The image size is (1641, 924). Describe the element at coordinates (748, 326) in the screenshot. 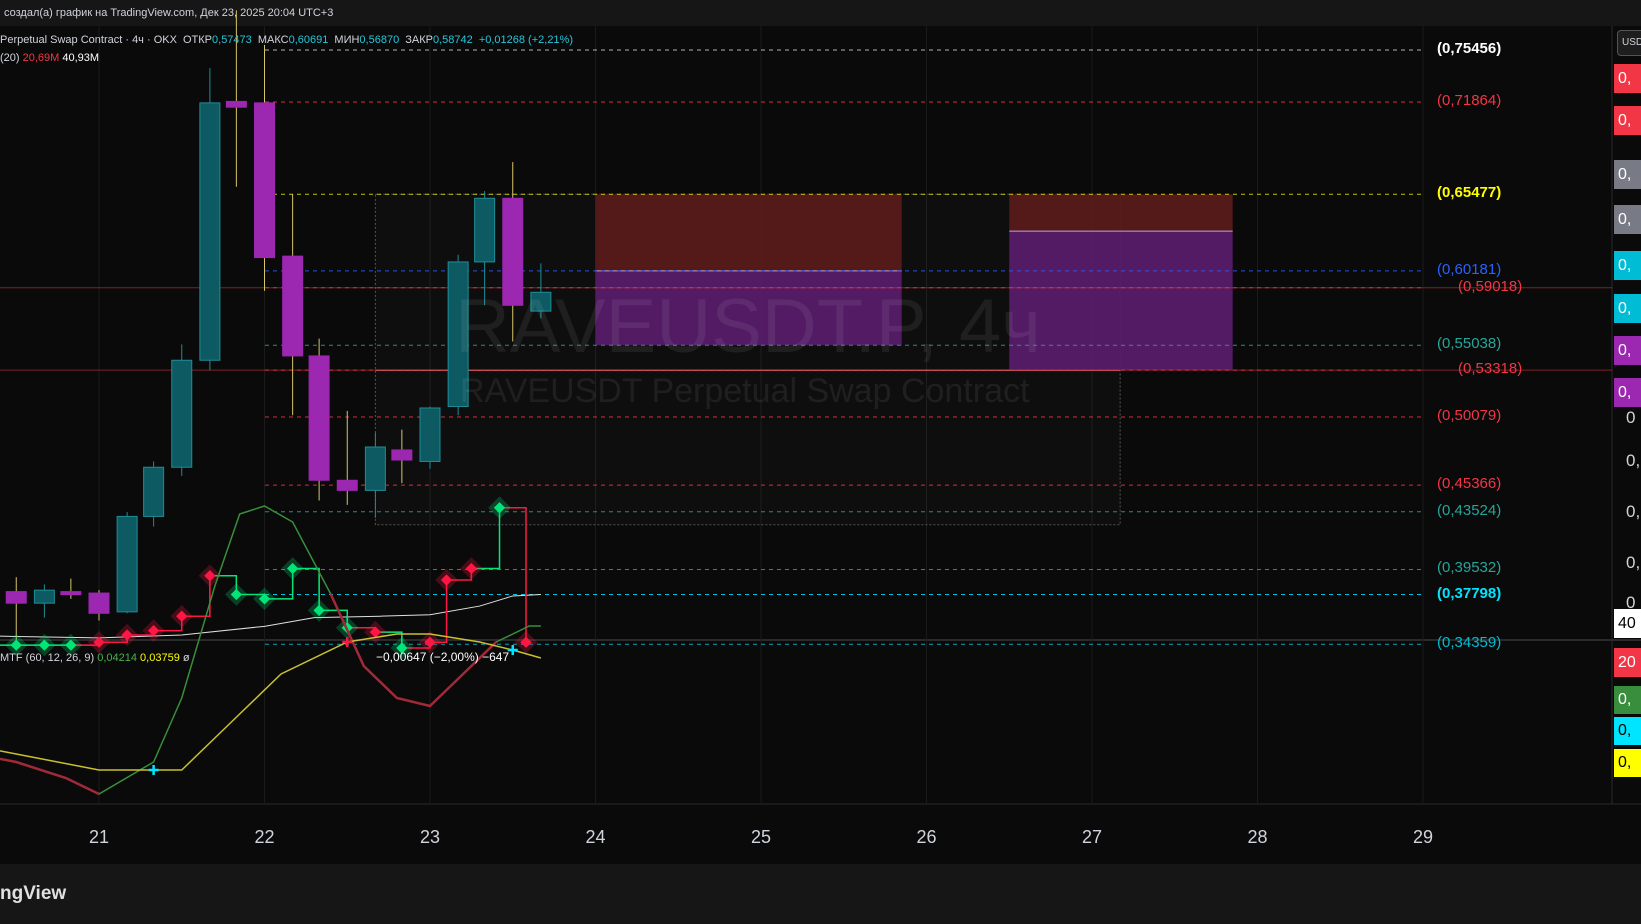

I see `watermark-ticker: RAVEUSDT.P, 4ч` at that location.